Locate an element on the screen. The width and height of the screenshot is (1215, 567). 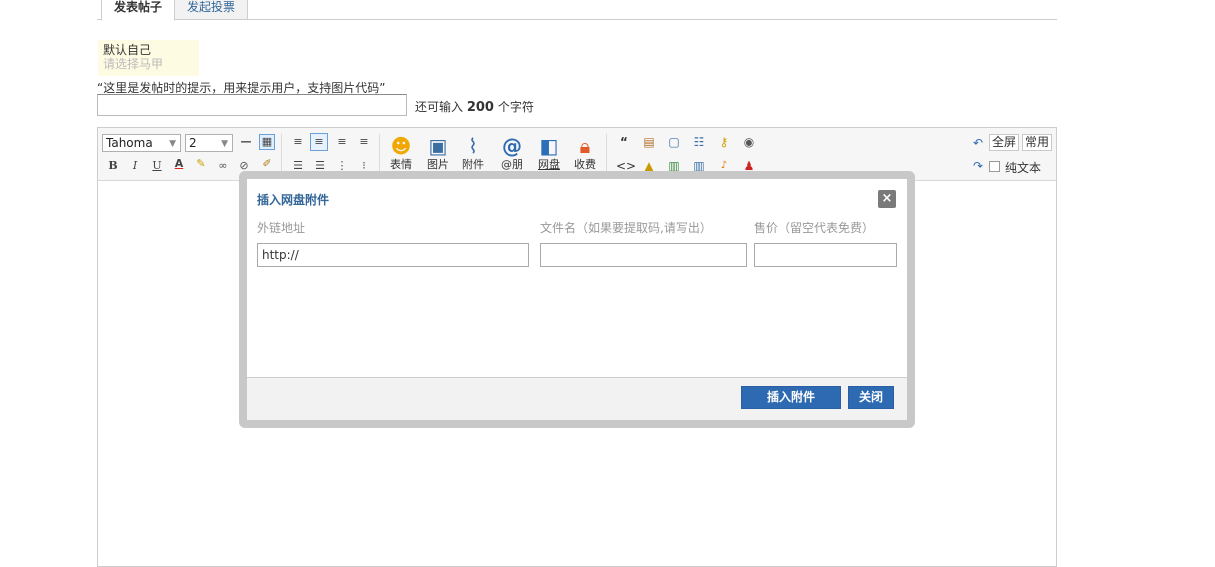
dialog-title: 插入网盘附件 is located at coordinates (293, 200).